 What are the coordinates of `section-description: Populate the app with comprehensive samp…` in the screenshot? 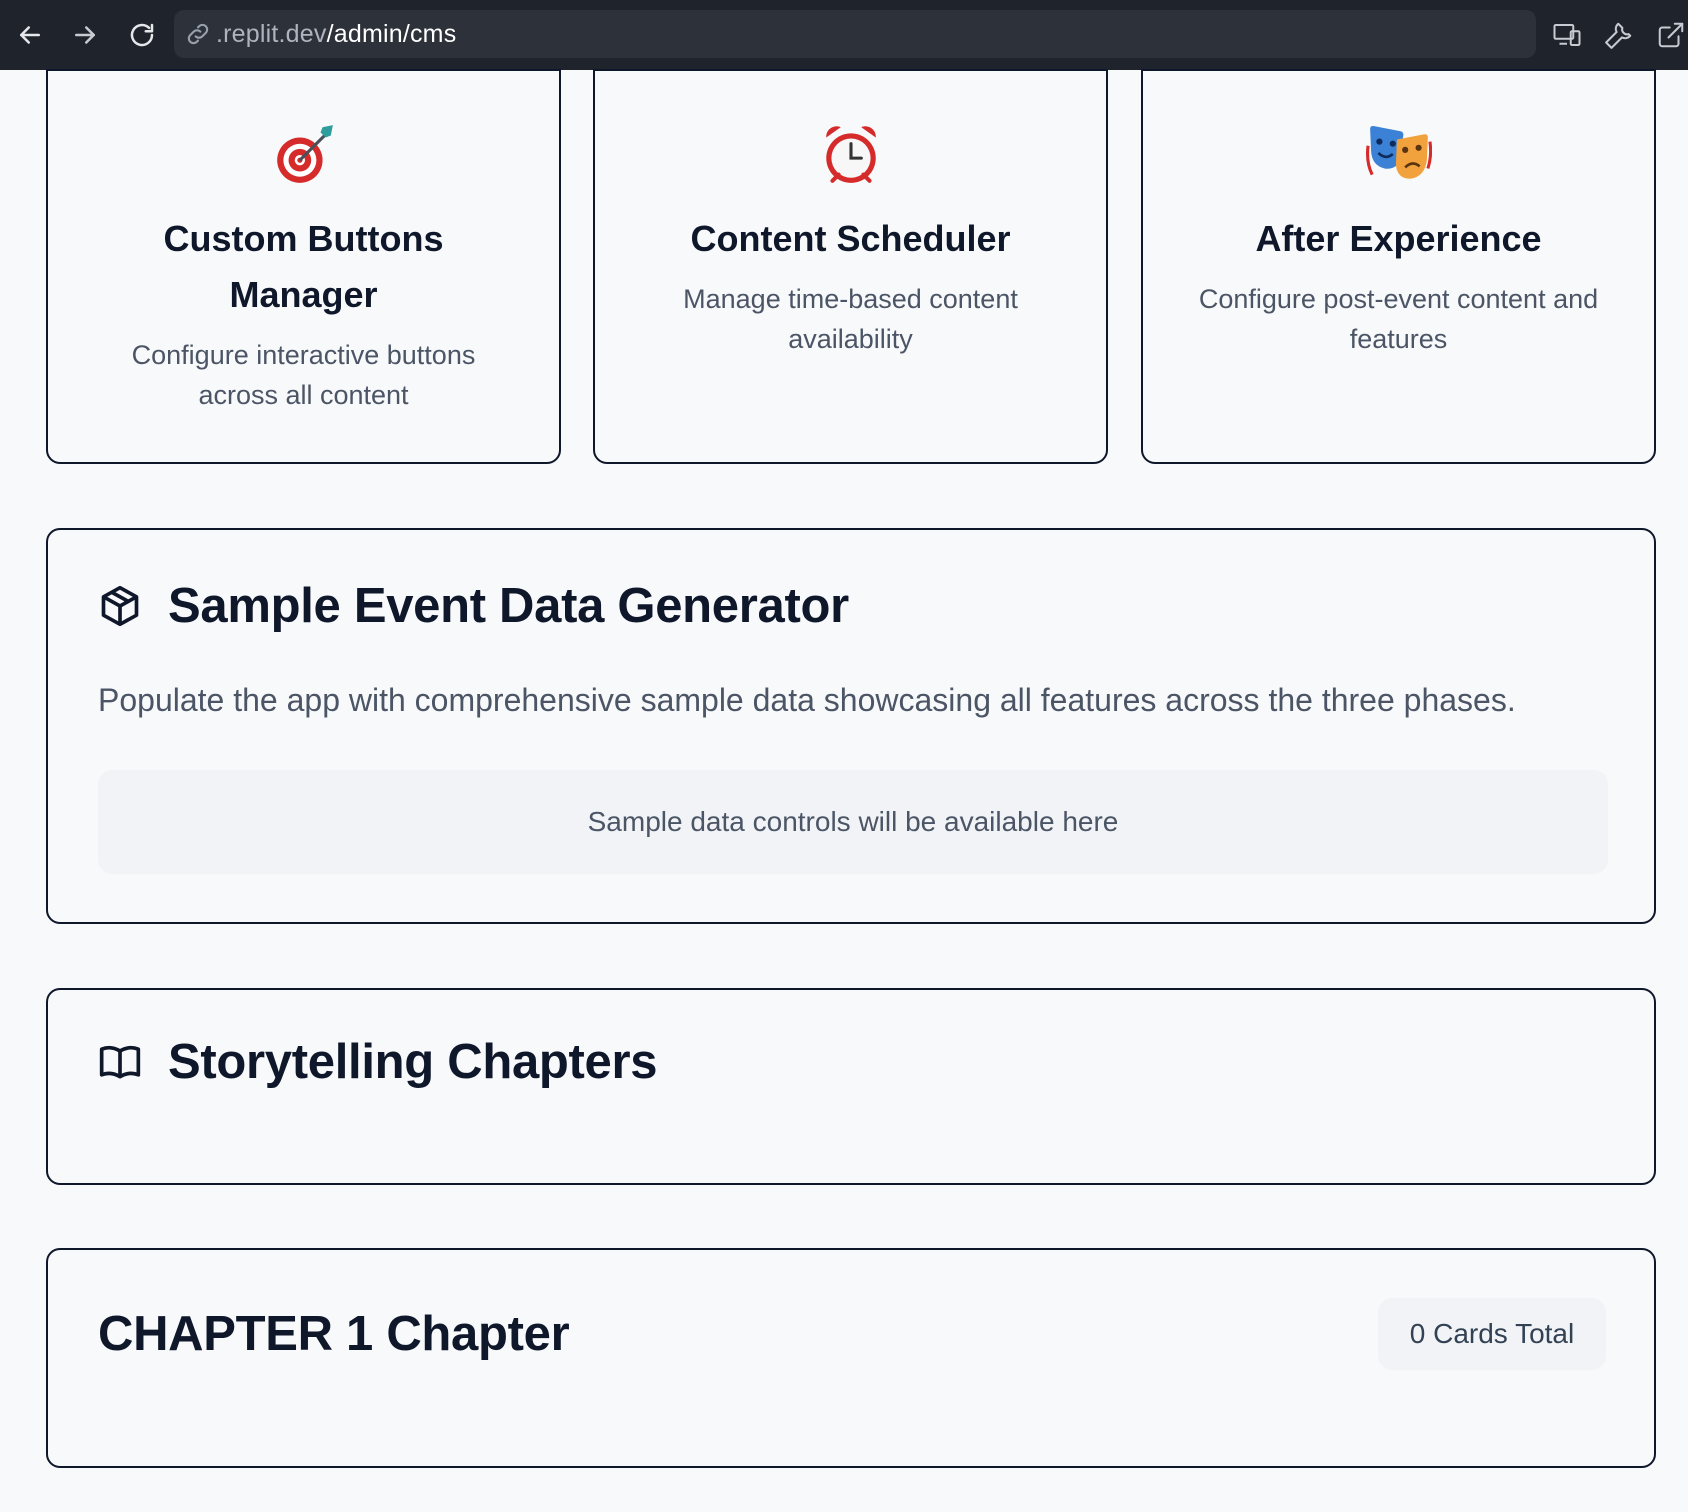 It's located at (807, 700).